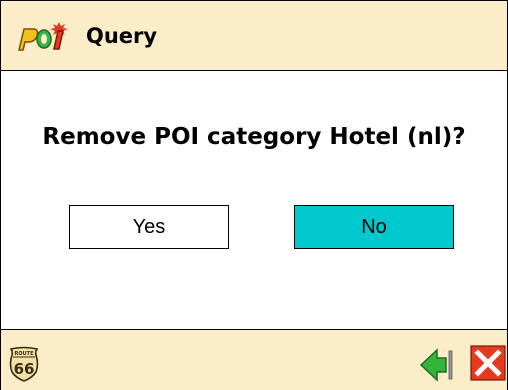  I want to click on dialog-title: Query, so click(122, 36).